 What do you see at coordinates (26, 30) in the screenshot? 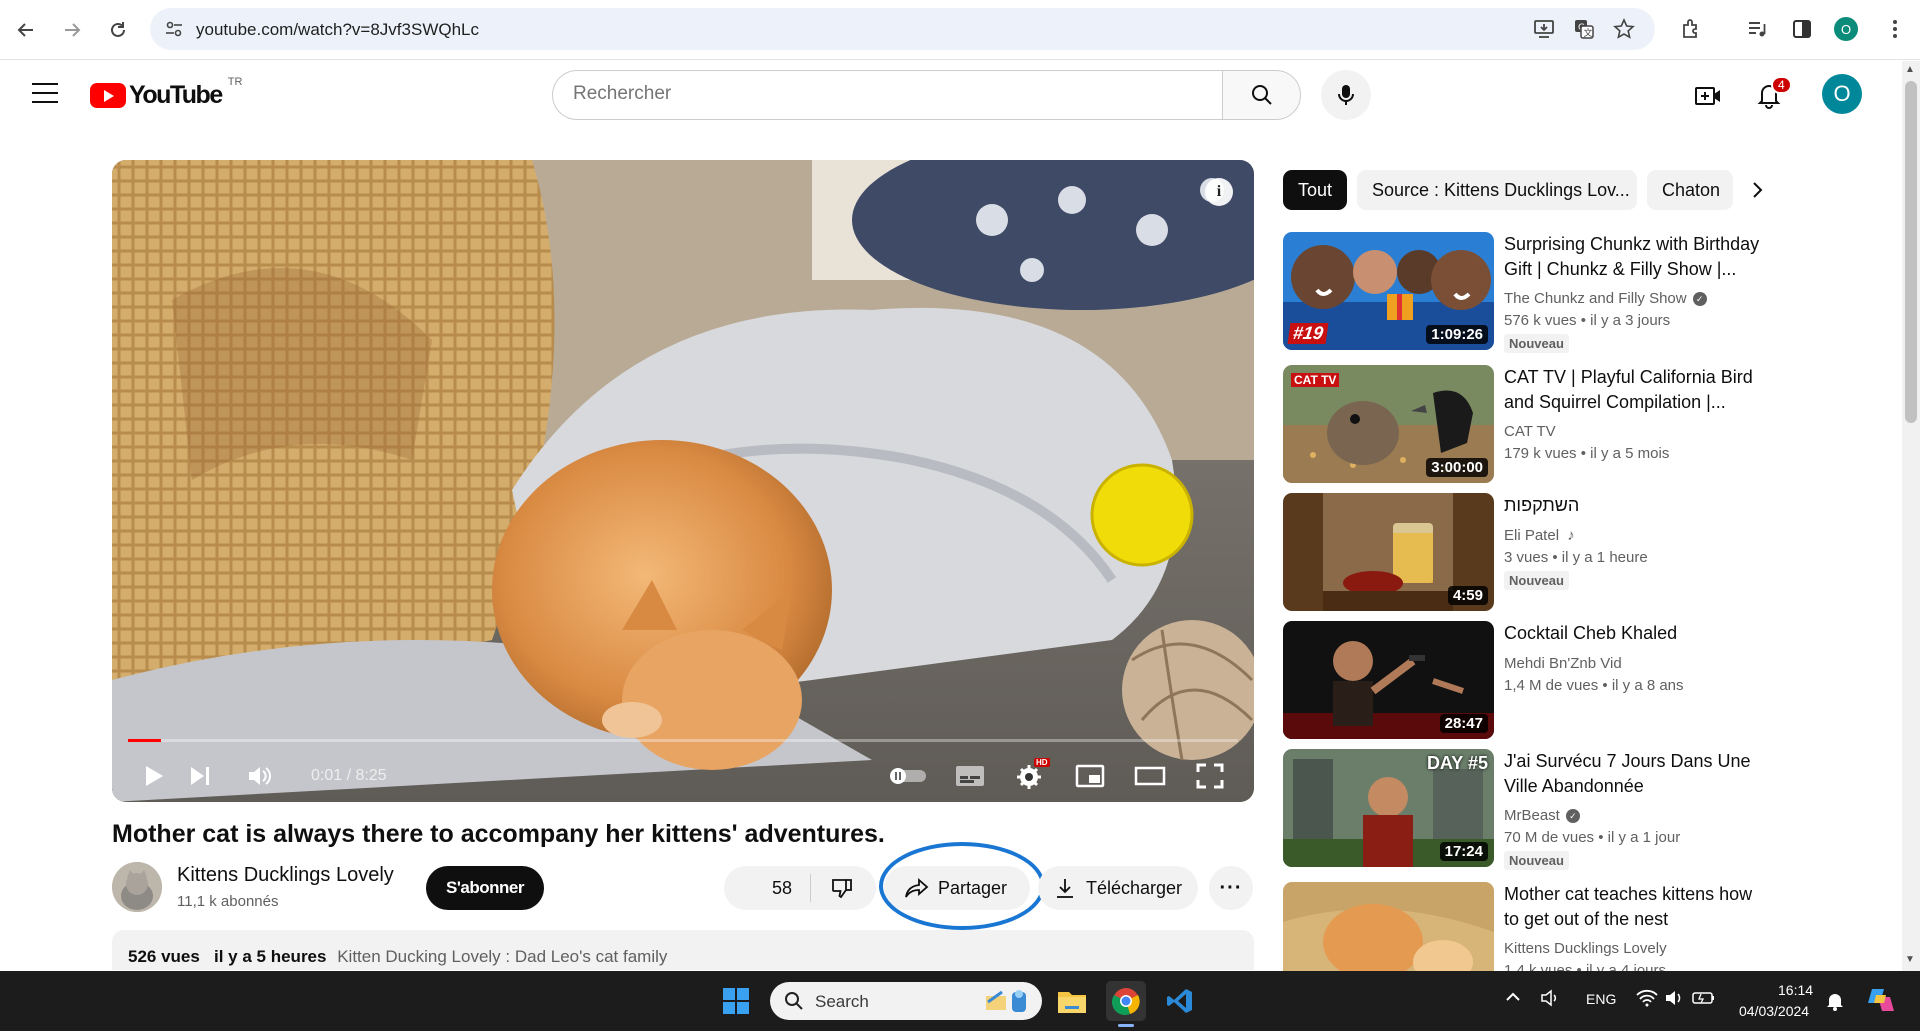
I see `back-icon` at bounding box center [26, 30].